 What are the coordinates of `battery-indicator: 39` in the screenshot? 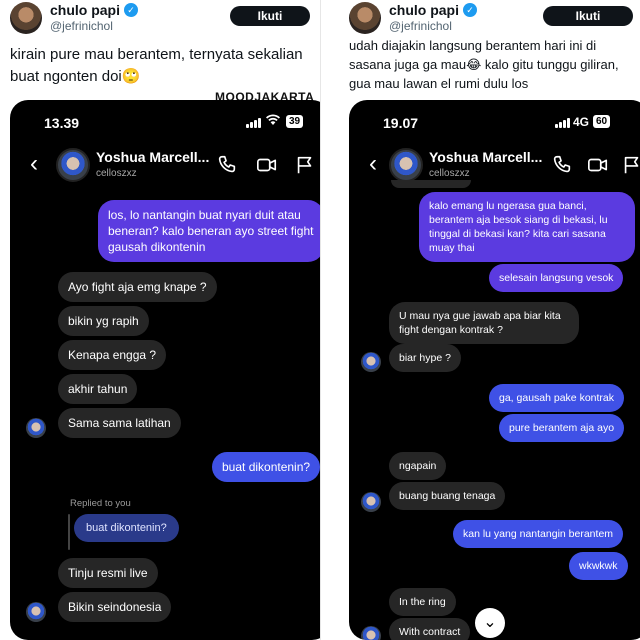 It's located at (295, 121).